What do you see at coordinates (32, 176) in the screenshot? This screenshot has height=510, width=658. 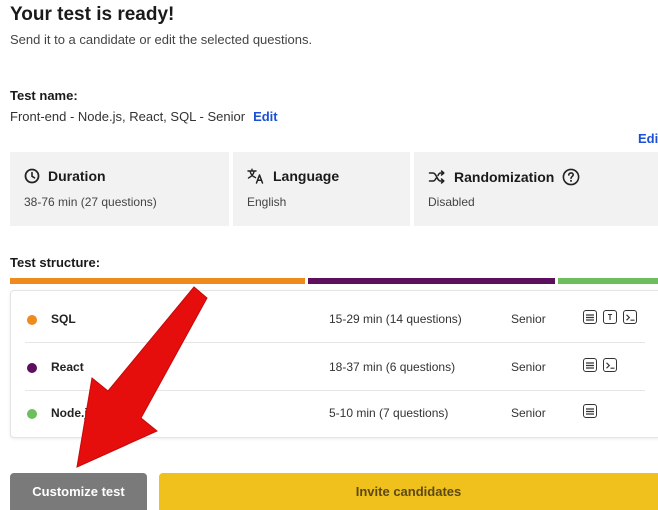 I see `clock-icon` at bounding box center [32, 176].